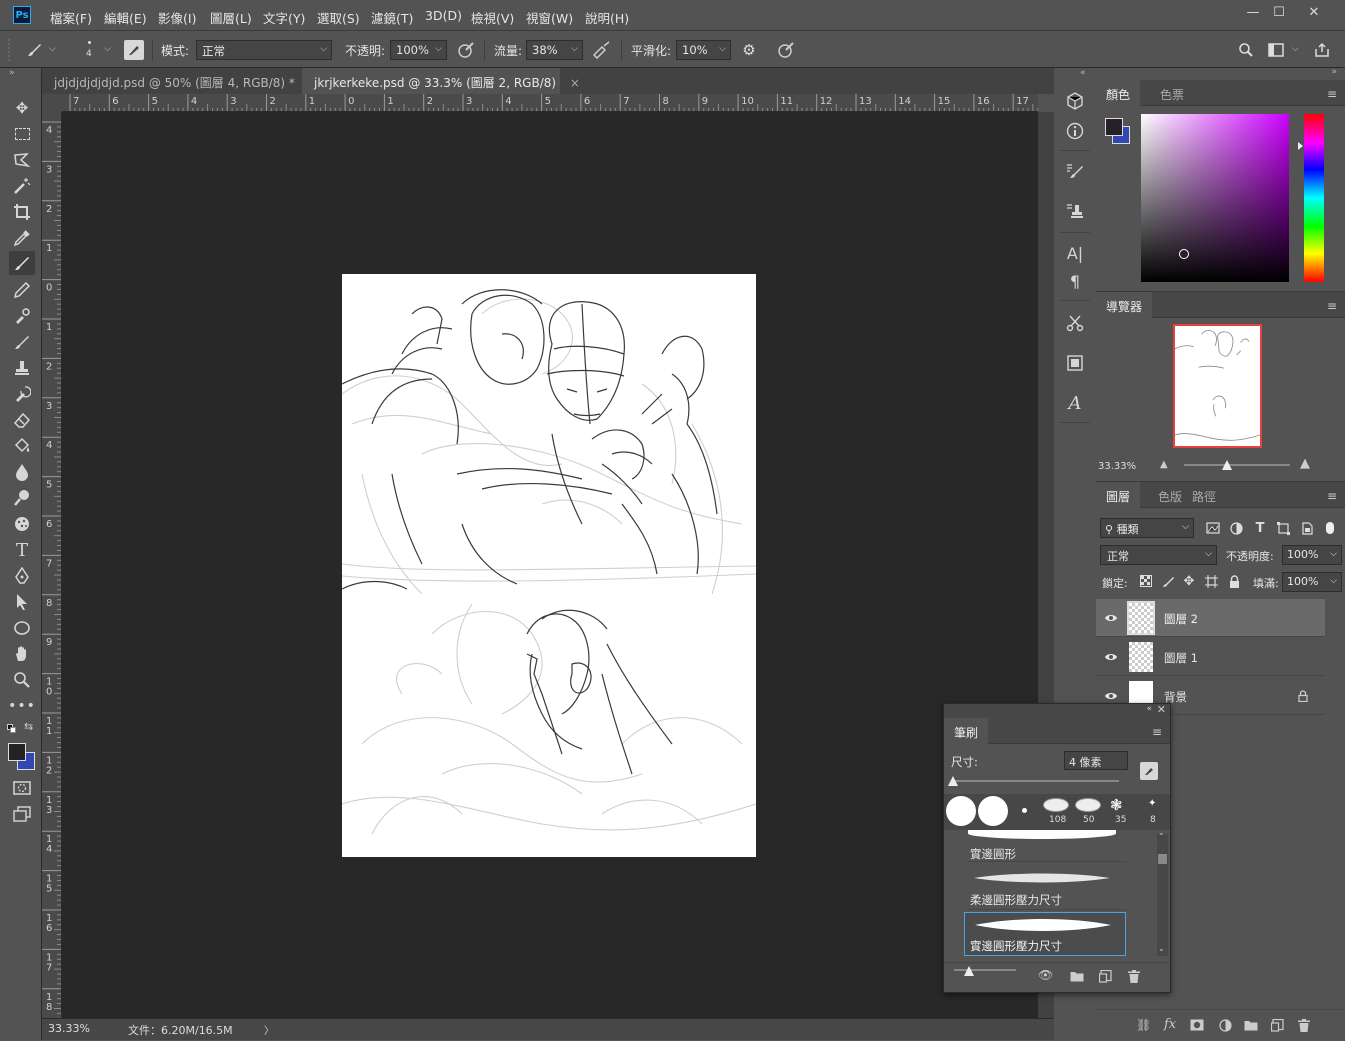 The image size is (1345, 1041). Describe the element at coordinates (22, 472) in the screenshot. I see `blur-tool-icon` at that location.